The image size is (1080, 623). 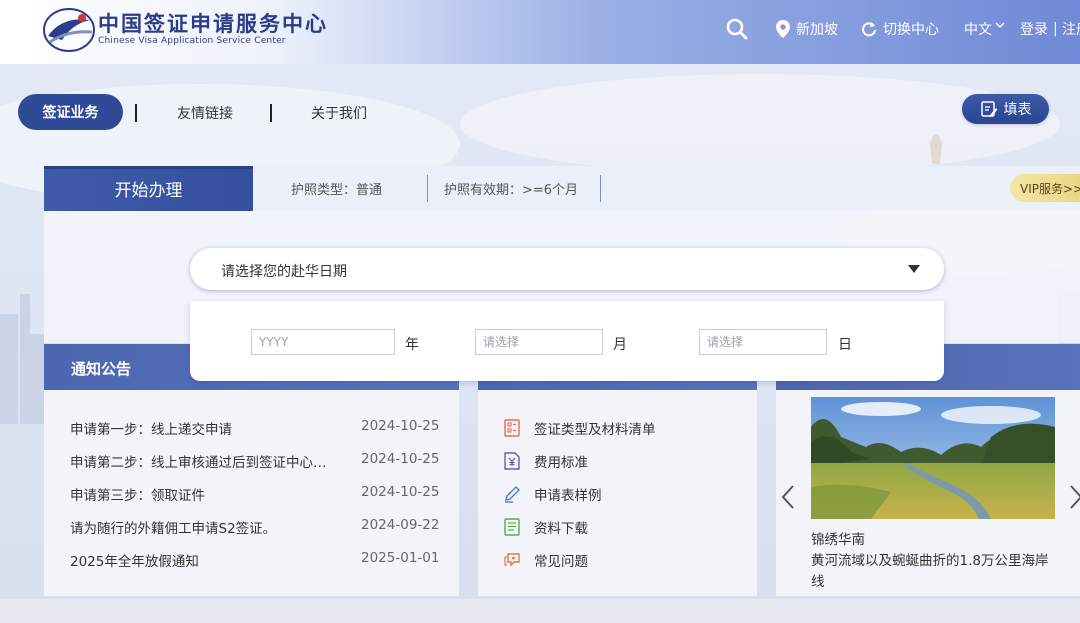 I want to click on service-sample-forms: 申请表样例, so click(x=553, y=494).